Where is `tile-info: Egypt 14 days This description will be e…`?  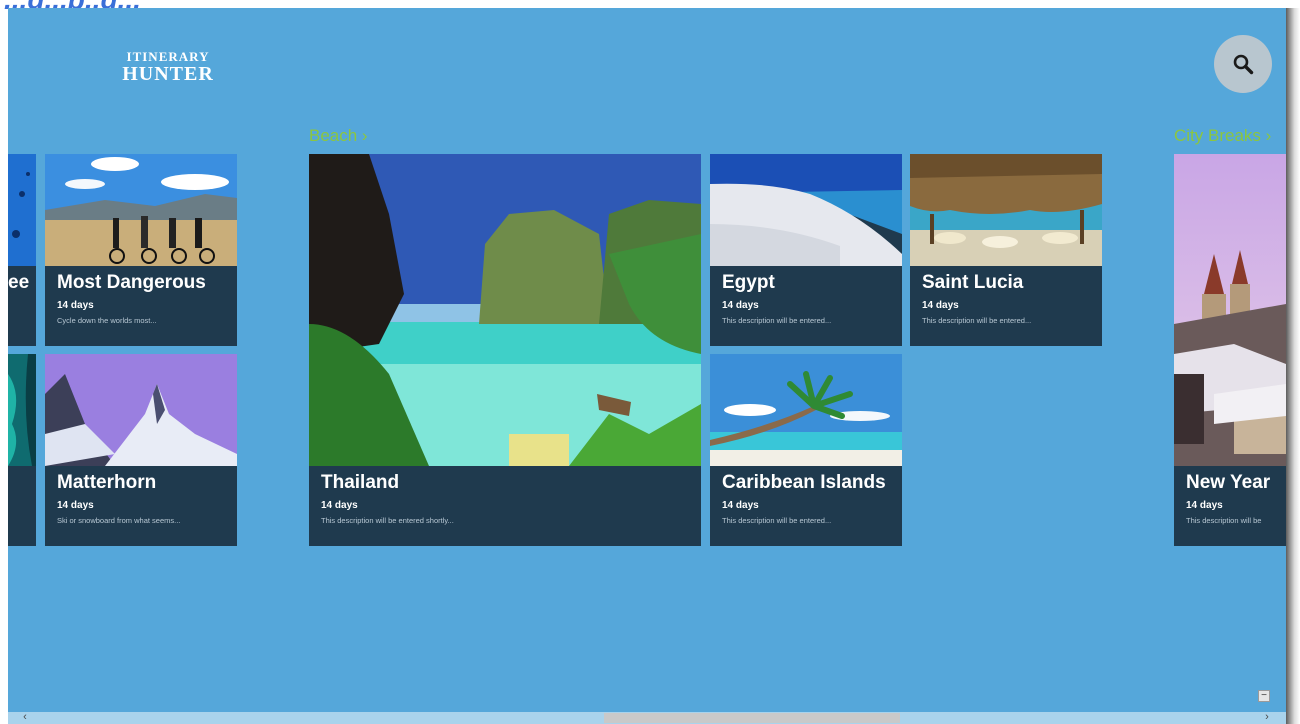 tile-info: Egypt 14 days This description will be e… is located at coordinates (806, 306).